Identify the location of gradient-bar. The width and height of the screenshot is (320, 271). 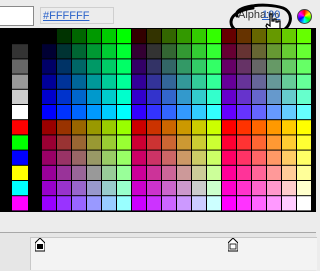
(173, 253).